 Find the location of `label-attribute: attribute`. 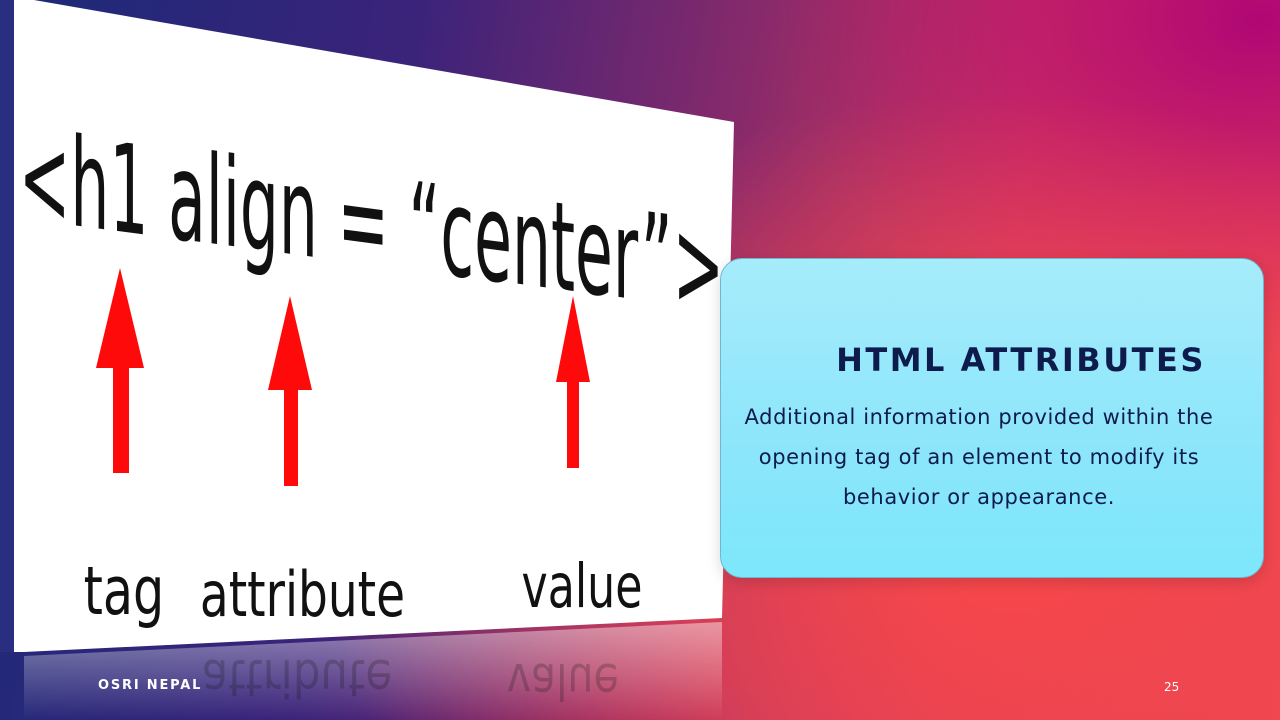

label-attribute: attribute is located at coordinates (302, 595).